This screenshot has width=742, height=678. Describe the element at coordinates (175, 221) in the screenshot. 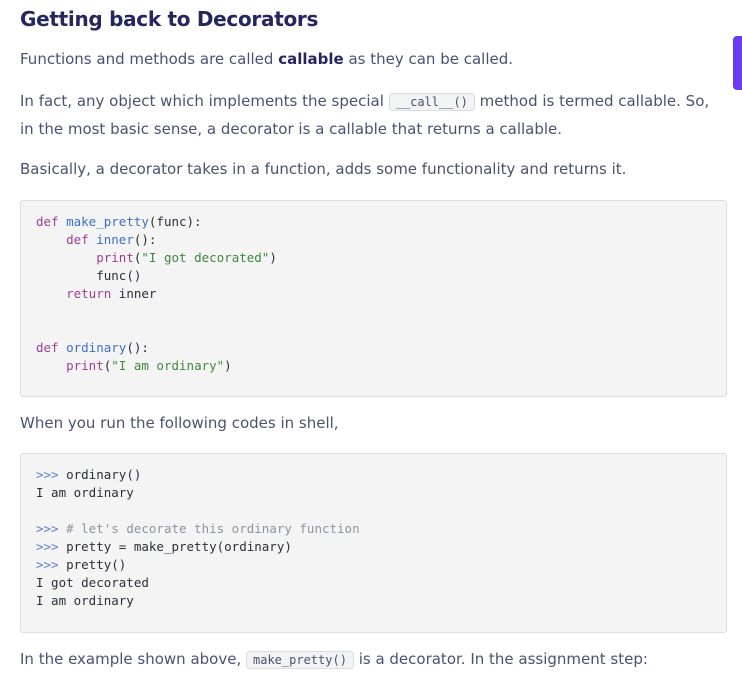

I see `code-text: (func):` at that location.